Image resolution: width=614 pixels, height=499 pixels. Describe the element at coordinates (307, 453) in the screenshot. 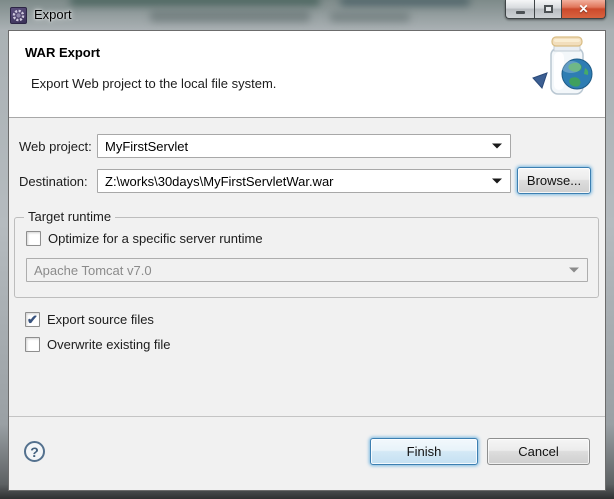

I see `button-bar: ? Finish Cancel` at that location.